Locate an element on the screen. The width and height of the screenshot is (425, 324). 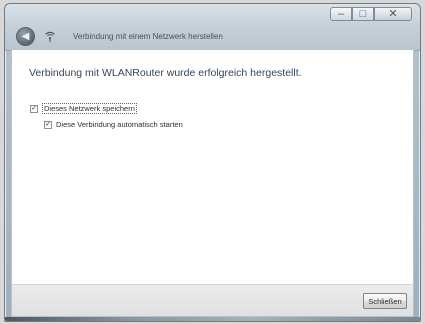
auto-connect-option: ✓ Diese Verbindung automatisch starten is located at coordinates (113, 124).